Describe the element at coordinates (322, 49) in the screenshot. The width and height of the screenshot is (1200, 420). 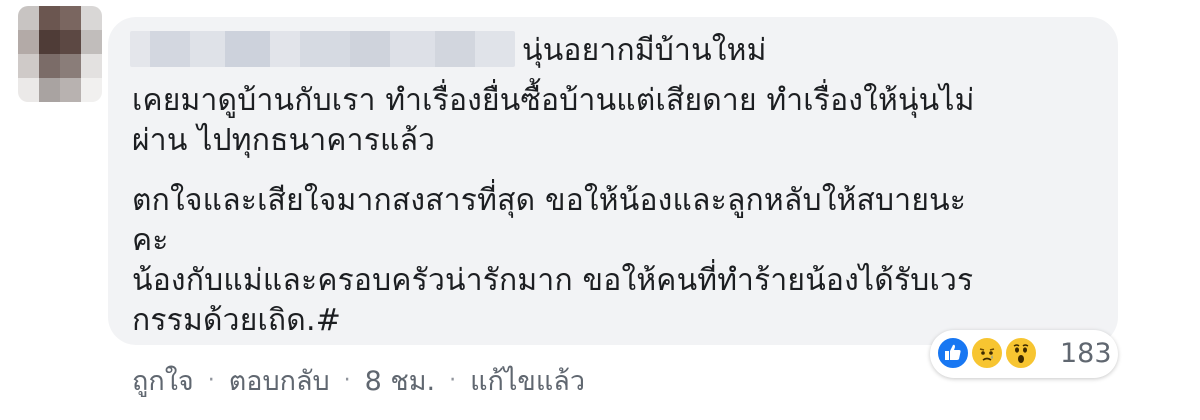
I see `author-name-blurred` at that location.